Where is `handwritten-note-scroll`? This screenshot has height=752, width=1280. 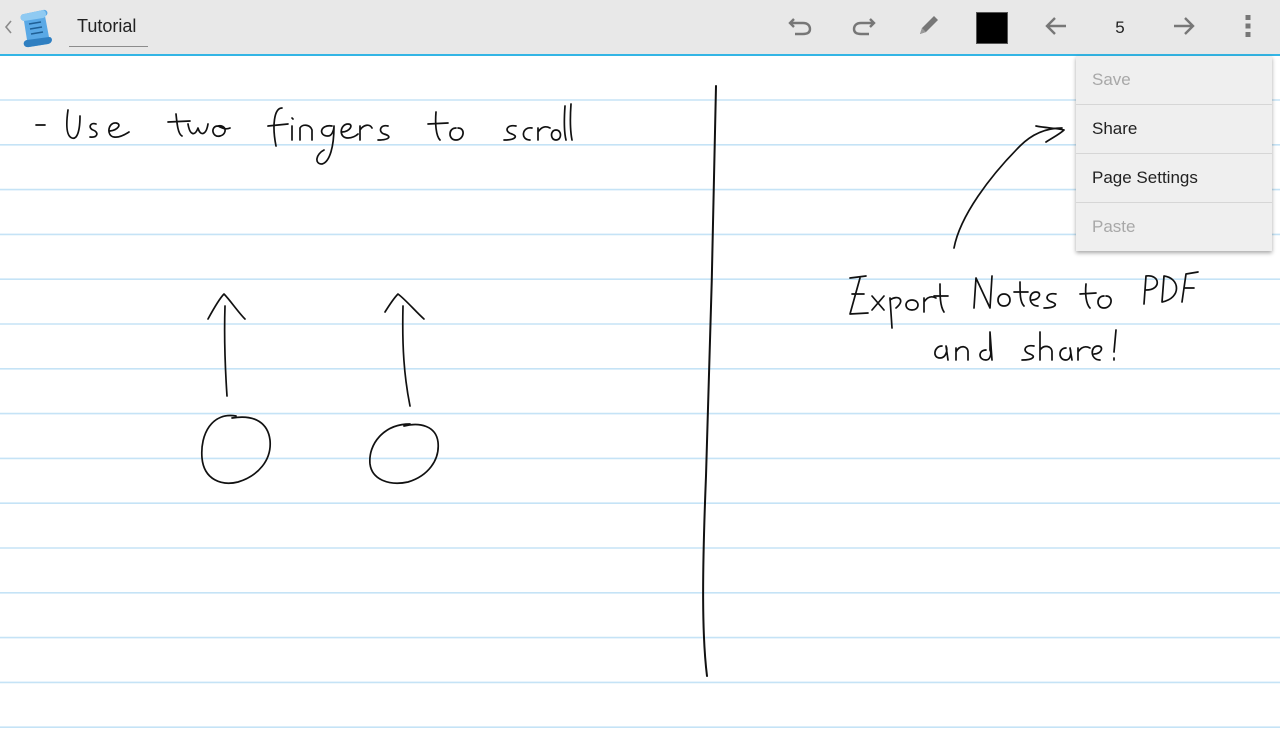 handwritten-note-scroll is located at coordinates (304, 134).